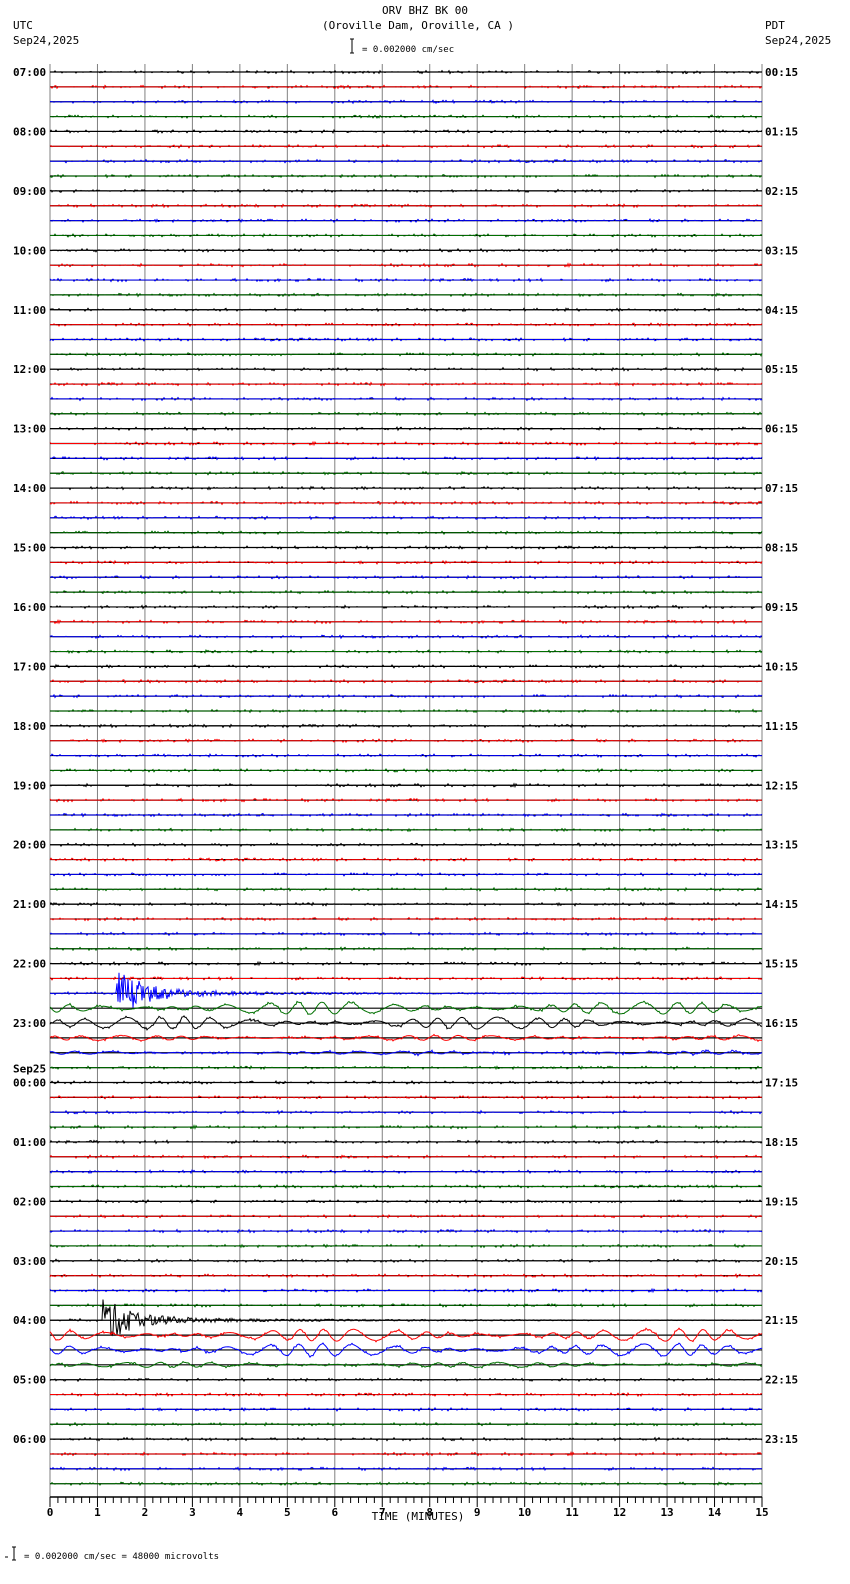 The image size is (850, 1584). I want to click on scale-bar-icon, so click(352, 46).